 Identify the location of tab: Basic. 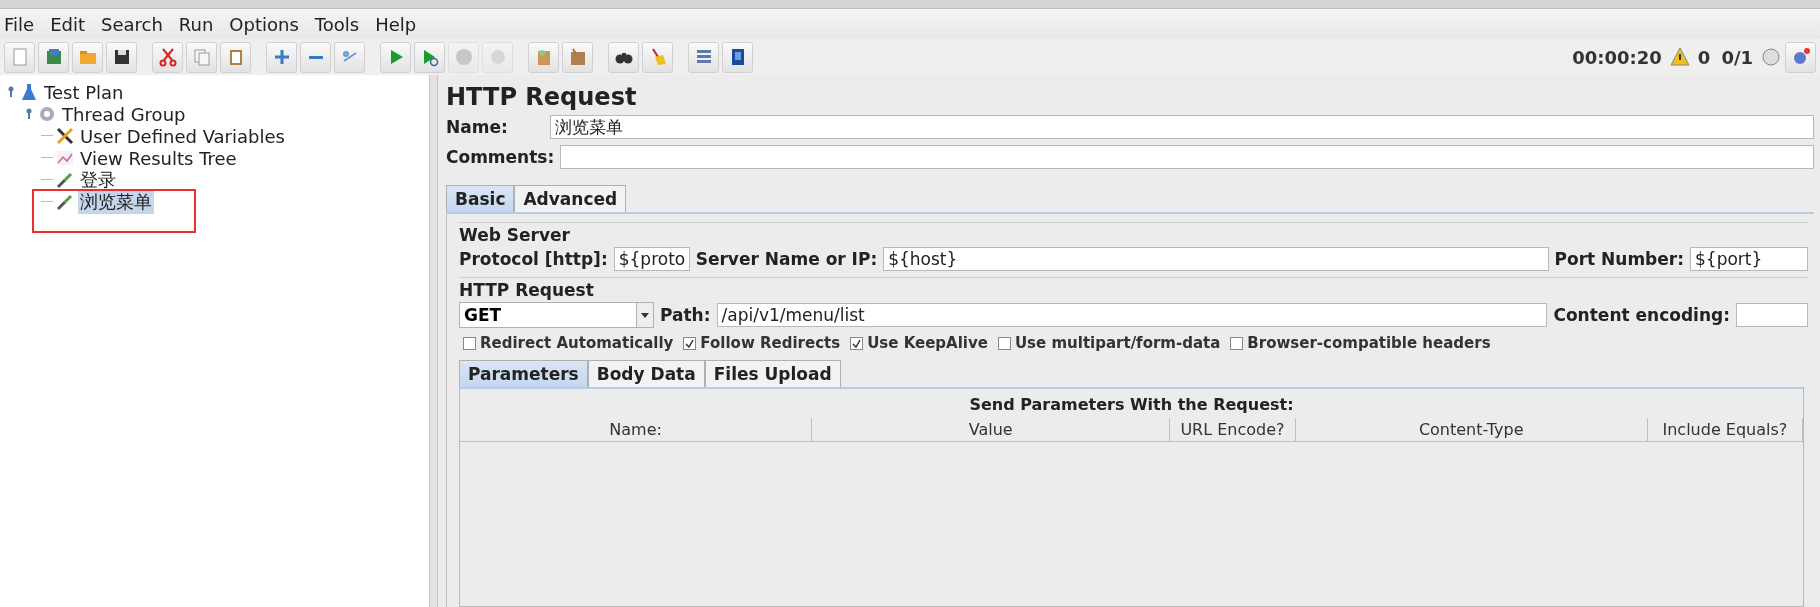
(480, 198).